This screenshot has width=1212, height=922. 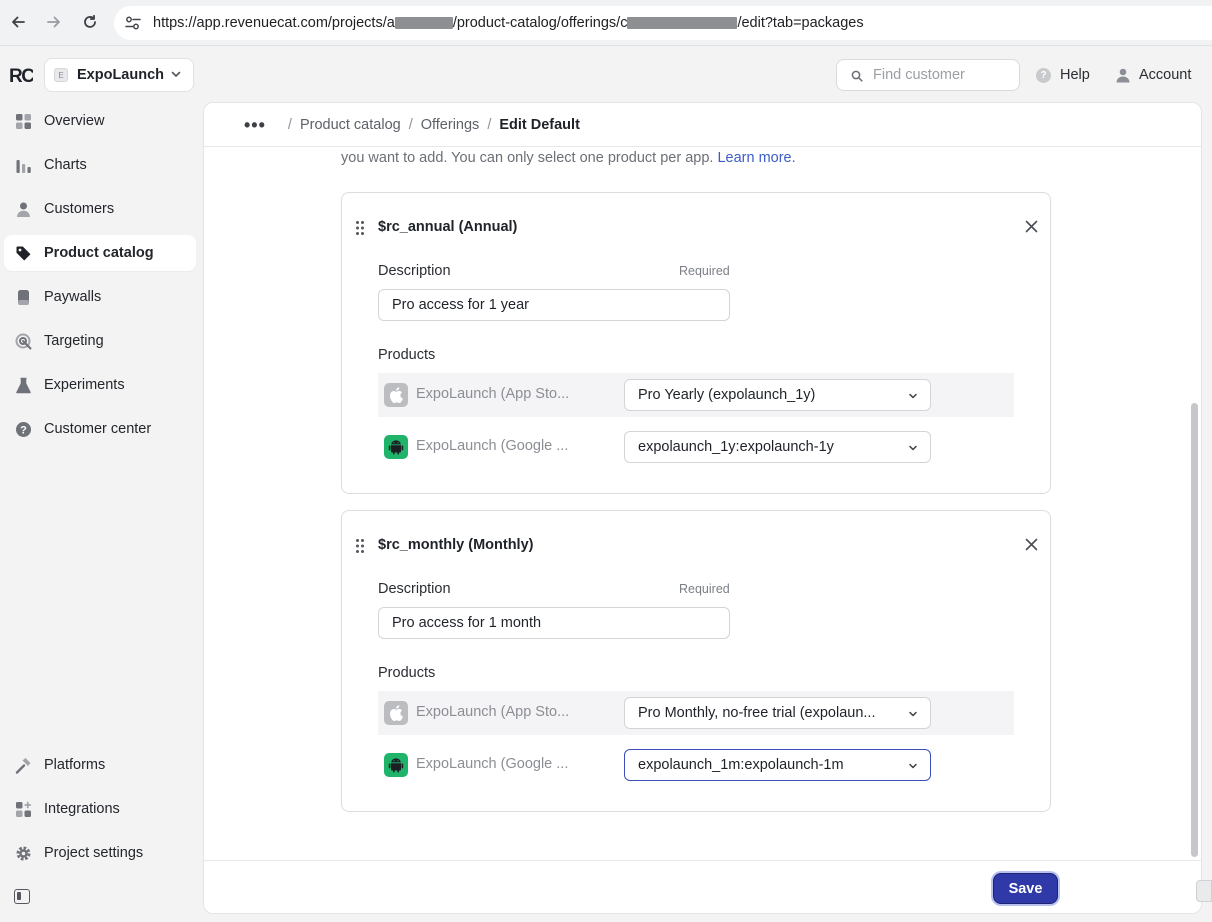 I want to click on breadcrumb-product-catalog: Product catalog, so click(x=350, y=125).